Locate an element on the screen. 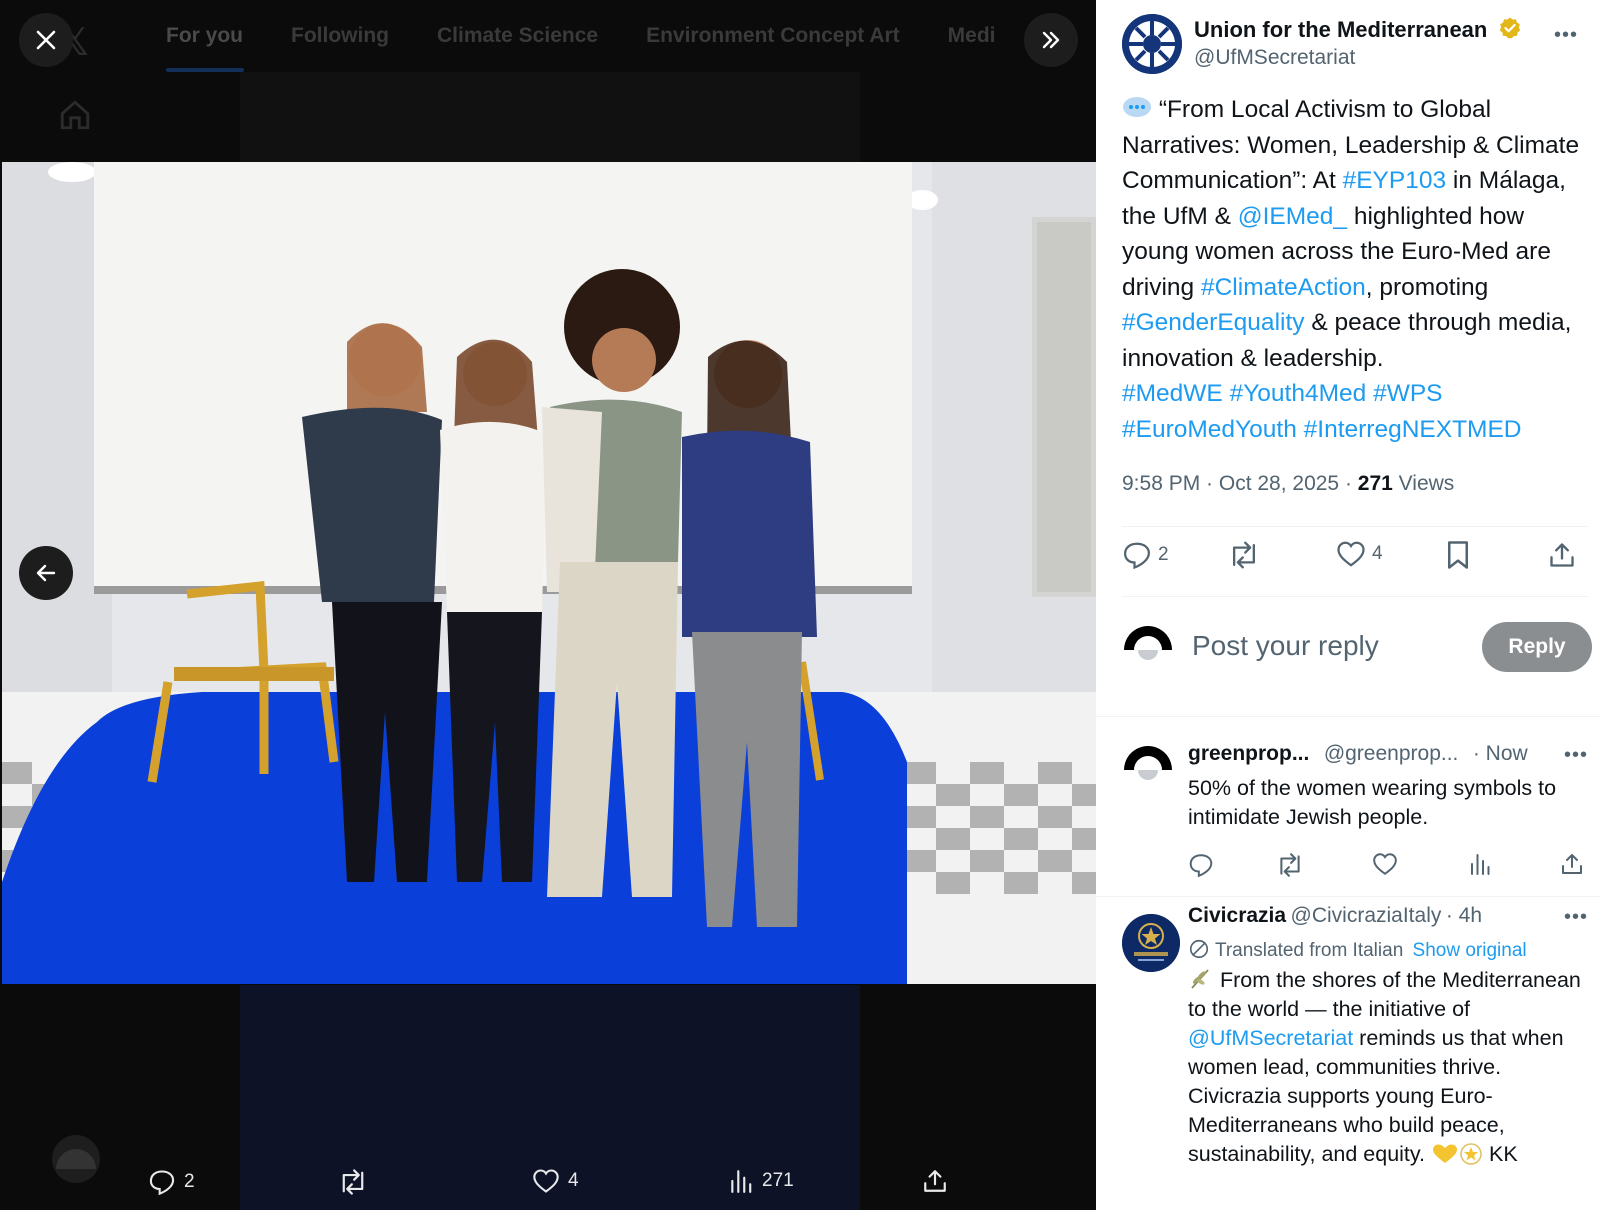 The height and width of the screenshot is (1210, 1600). civicrazia-logo-icon is located at coordinates (1151, 943).